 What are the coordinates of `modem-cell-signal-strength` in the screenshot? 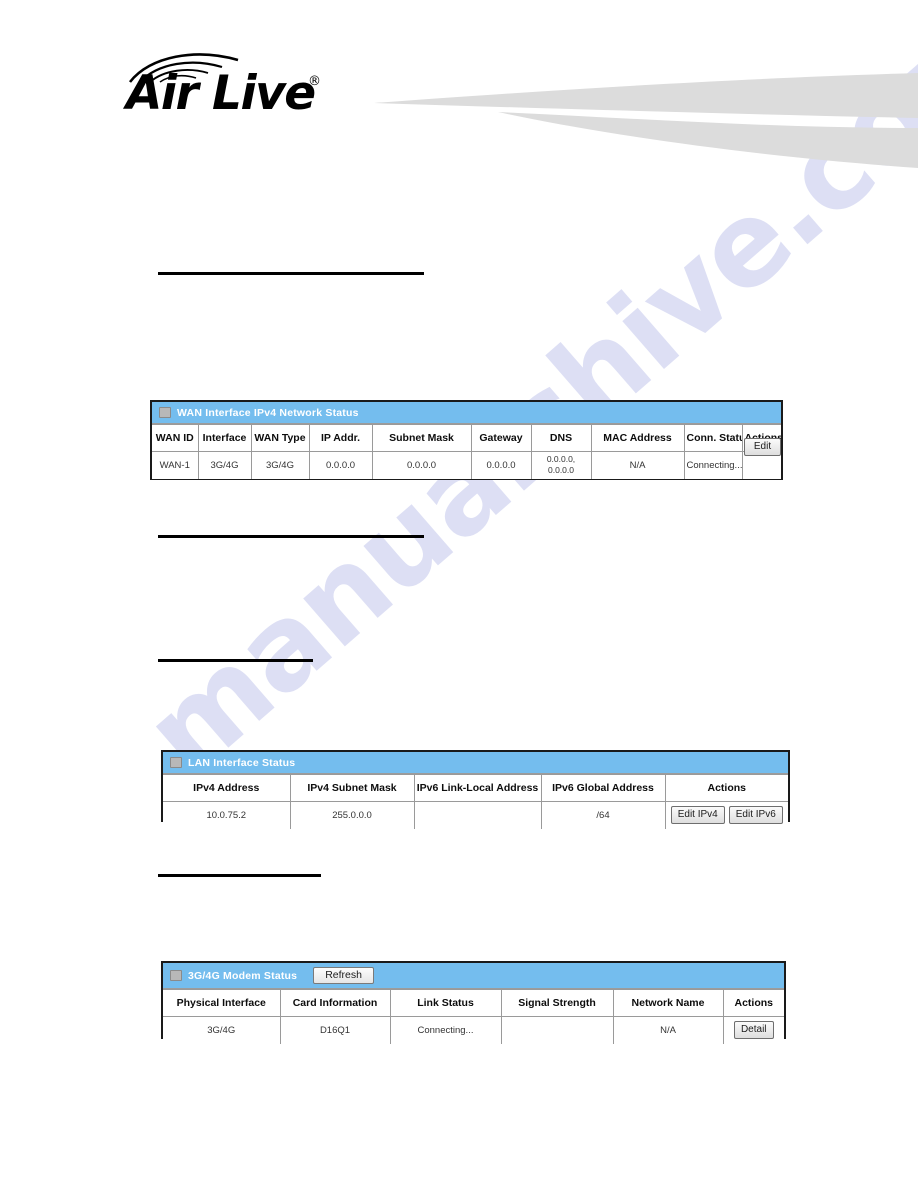 It's located at (557, 1030).